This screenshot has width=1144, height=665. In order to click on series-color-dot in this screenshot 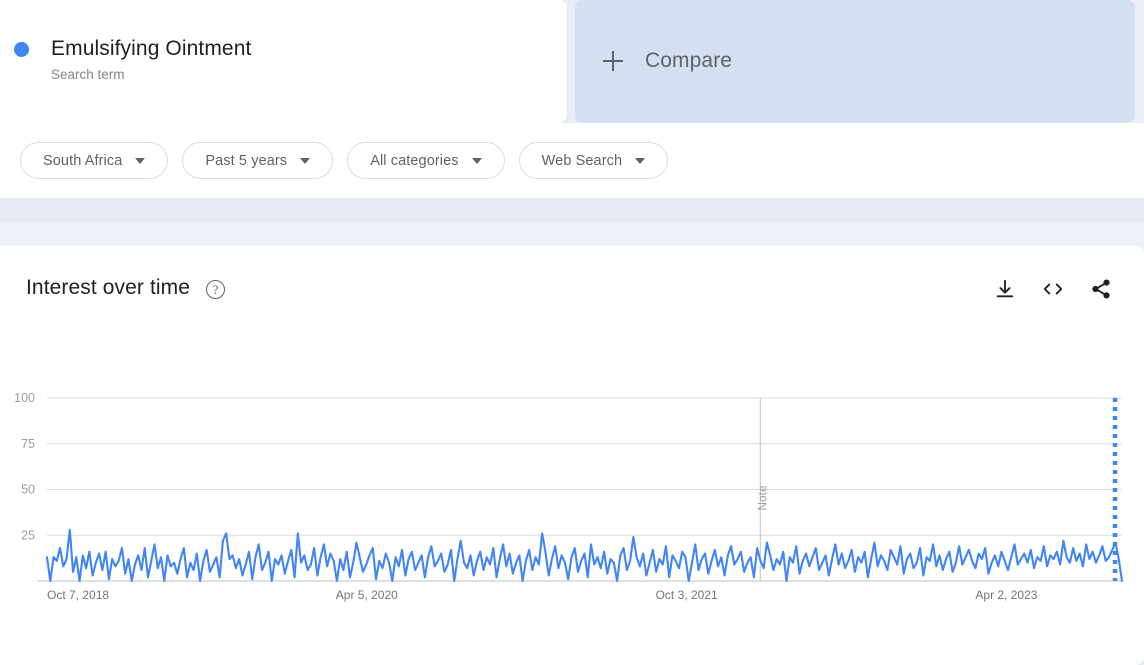, I will do `click(21, 49)`.